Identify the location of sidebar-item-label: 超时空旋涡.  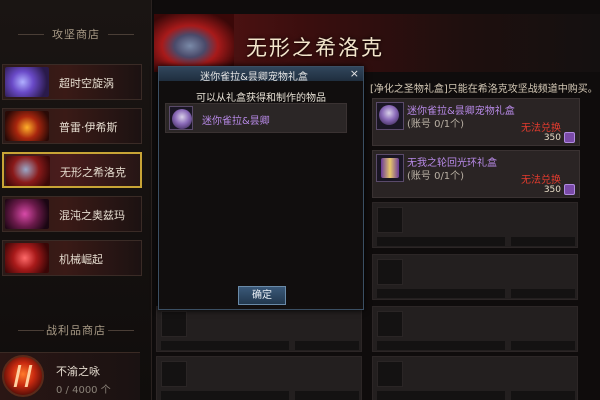
(86, 83).